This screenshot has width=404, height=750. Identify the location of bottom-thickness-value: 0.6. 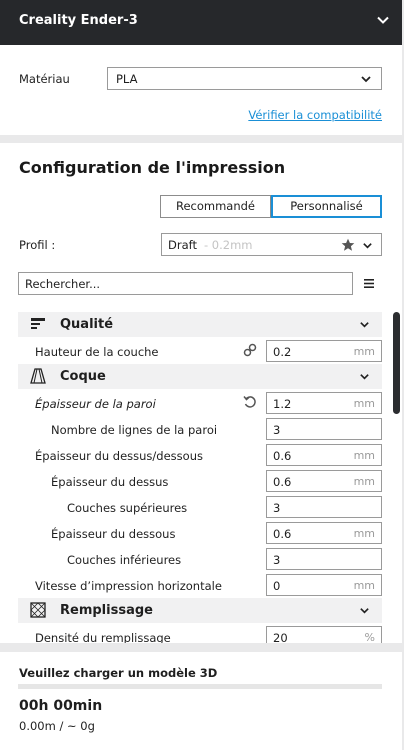
(282, 534).